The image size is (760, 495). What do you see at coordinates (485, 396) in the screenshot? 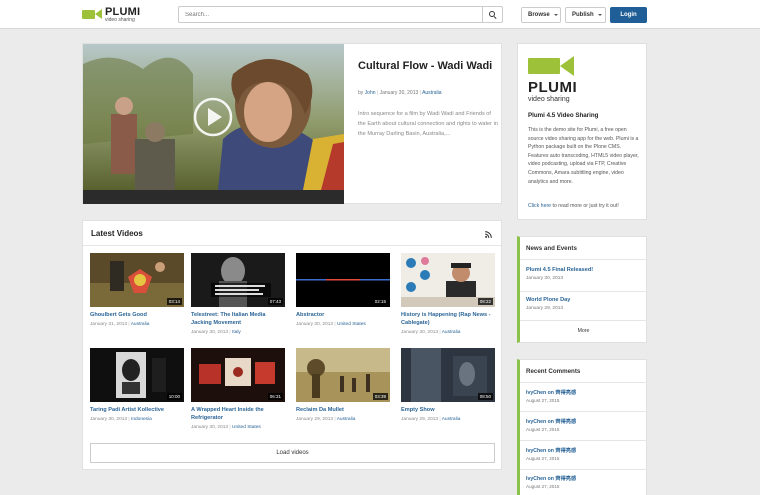
I see `video-duration: 08:50` at bounding box center [485, 396].